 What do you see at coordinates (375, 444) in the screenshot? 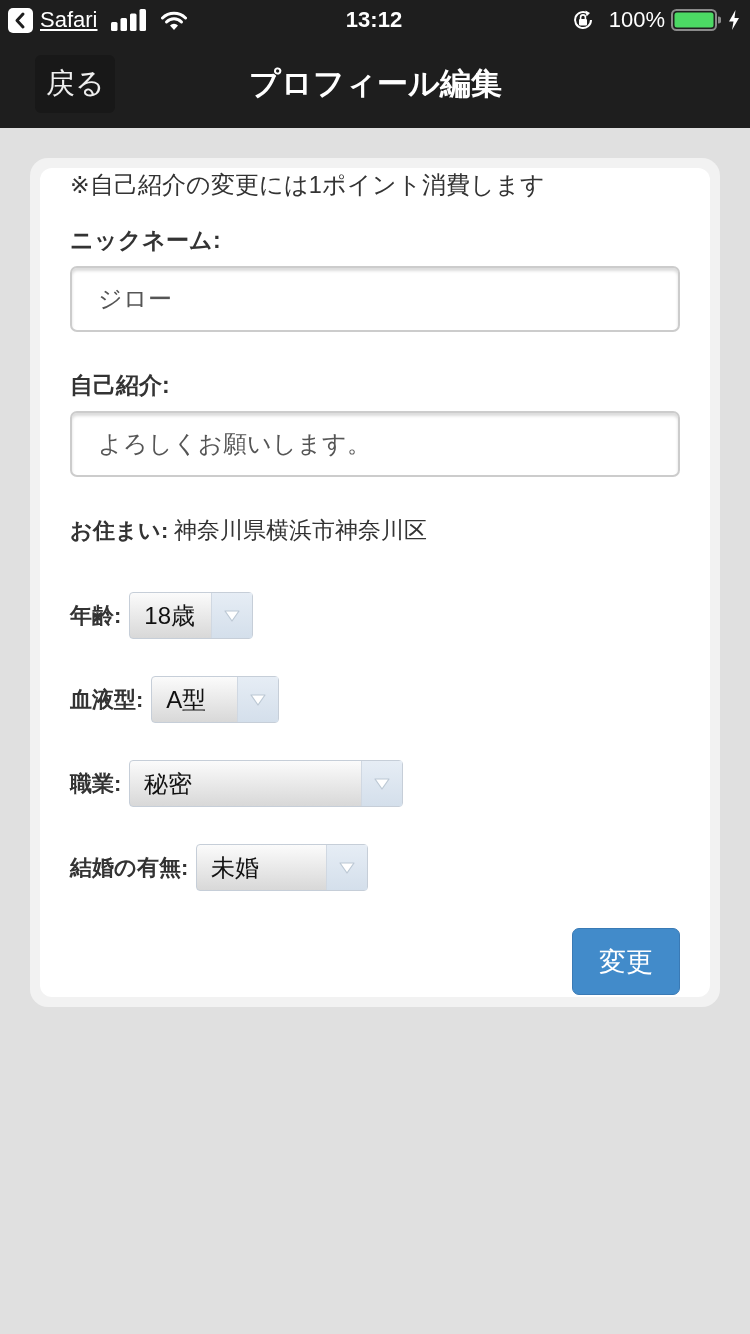
I see `self-intro-field: よろしくお願いします。` at bounding box center [375, 444].